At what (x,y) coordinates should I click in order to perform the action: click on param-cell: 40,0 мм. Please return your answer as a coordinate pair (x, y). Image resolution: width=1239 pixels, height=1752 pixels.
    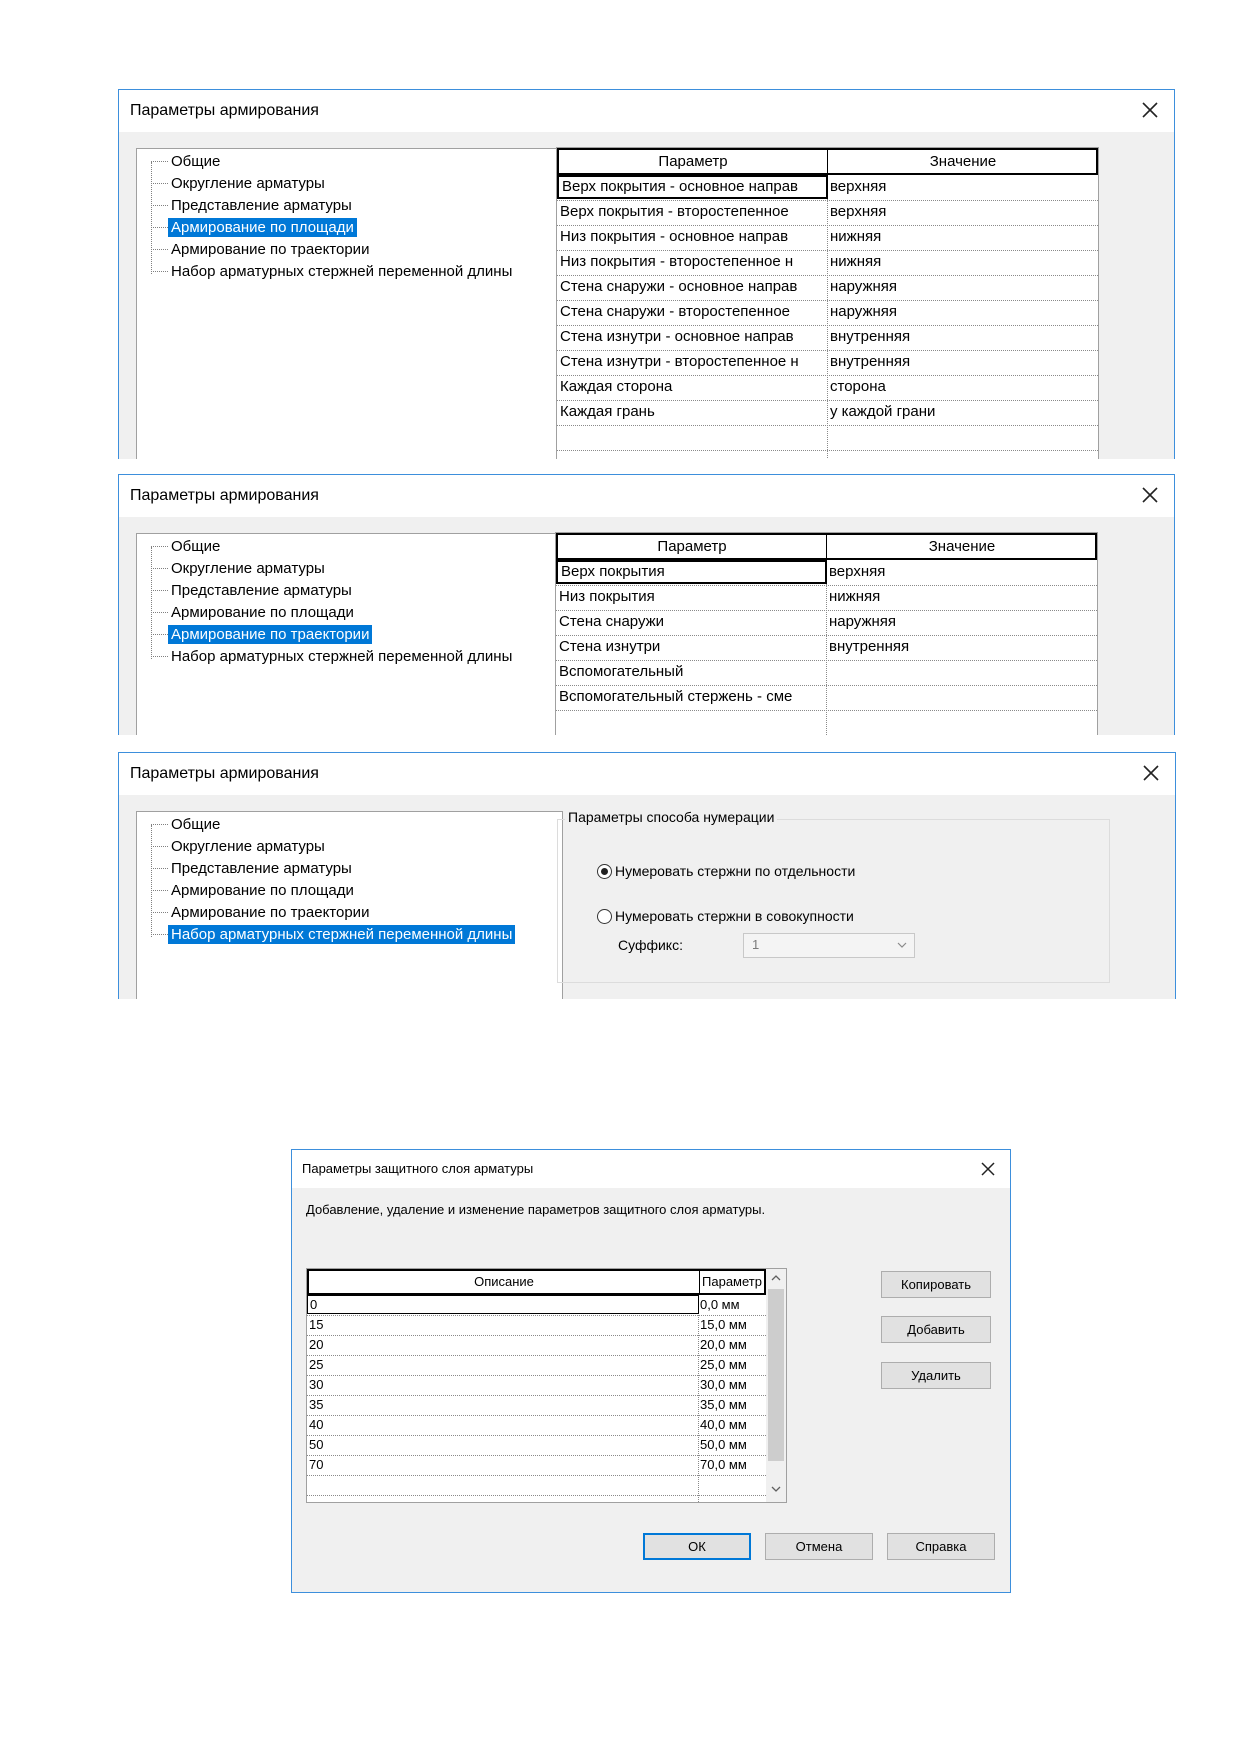
    Looking at the image, I should click on (732, 1424).